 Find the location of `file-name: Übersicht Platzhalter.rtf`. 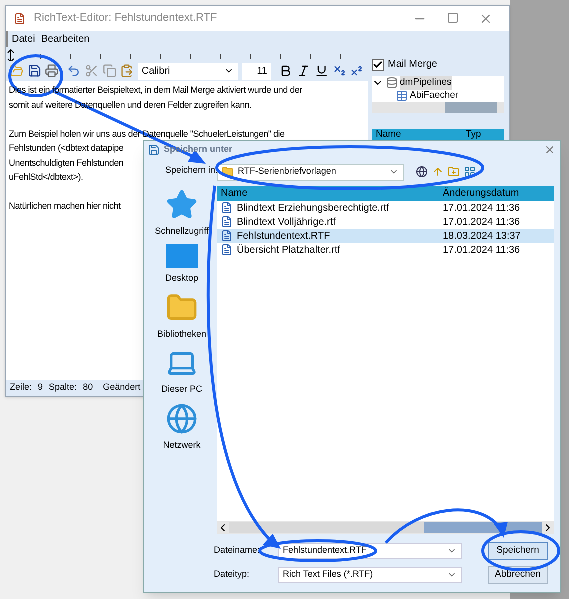

file-name: Übersicht Platzhalter.rtf is located at coordinates (288, 251).